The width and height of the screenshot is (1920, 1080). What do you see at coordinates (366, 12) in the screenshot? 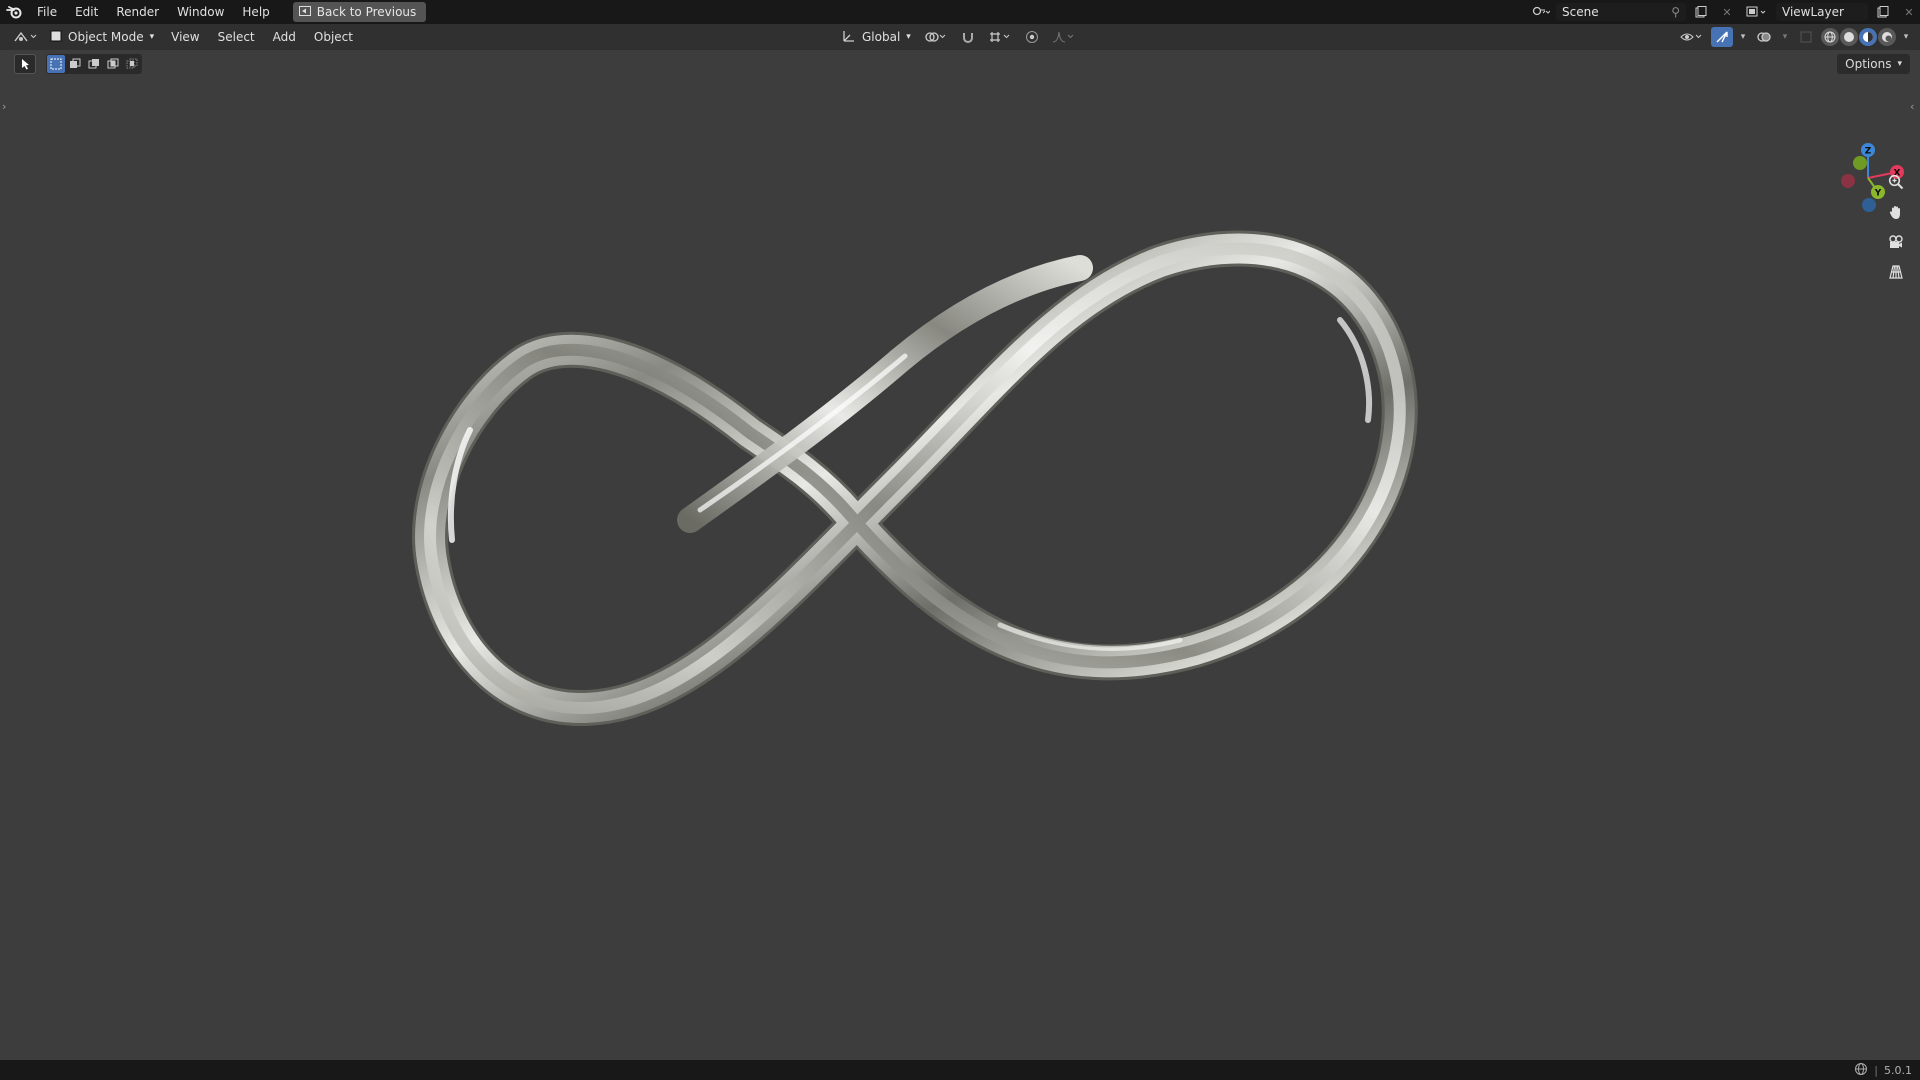
I see `back-to-previous-label: Back to Previous` at bounding box center [366, 12].